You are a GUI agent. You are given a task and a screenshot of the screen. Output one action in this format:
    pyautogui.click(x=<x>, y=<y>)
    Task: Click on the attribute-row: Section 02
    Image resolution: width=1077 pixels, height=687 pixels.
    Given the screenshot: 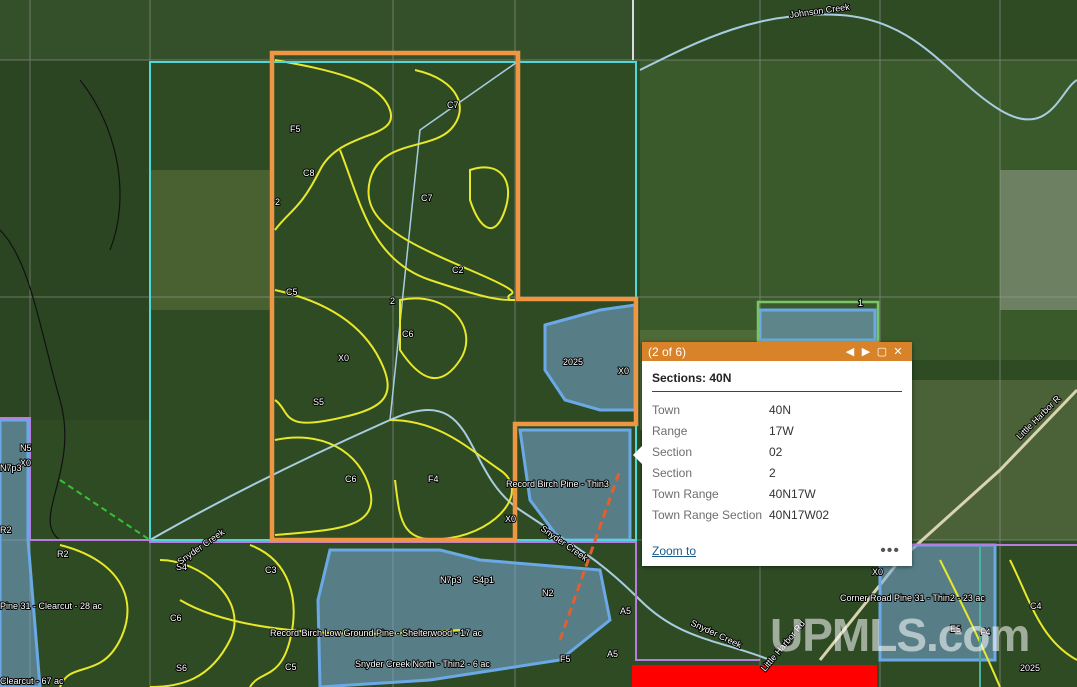 What is the action you would take?
    pyautogui.click(x=777, y=451)
    